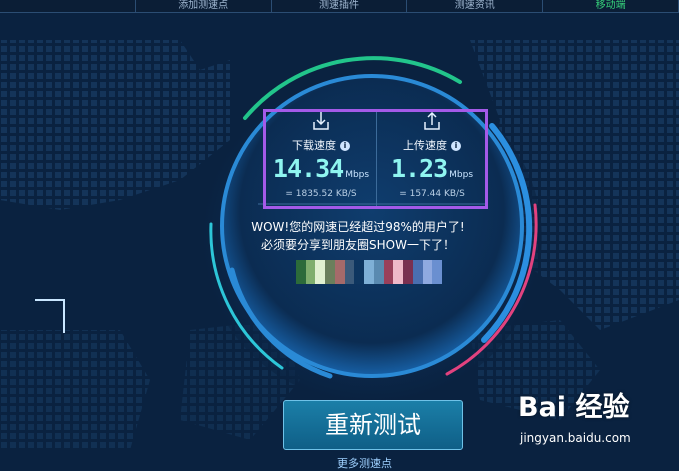  I want to click on result-message-line1: WOW!您的网速已经超过98%的用户了!, so click(358, 227).